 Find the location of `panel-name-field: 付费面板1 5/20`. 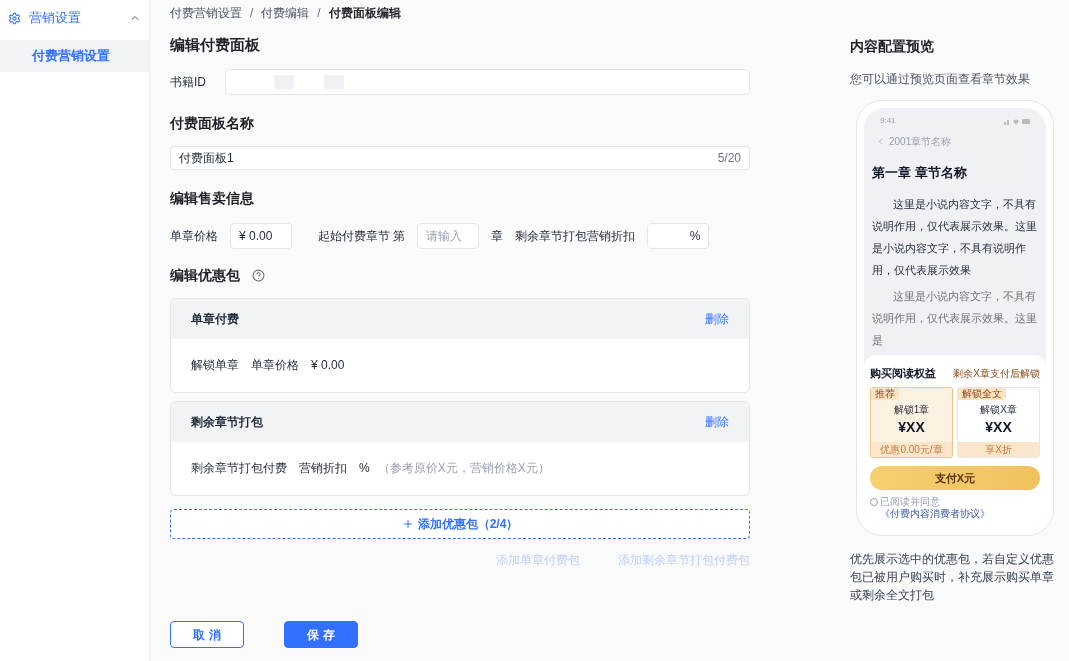

panel-name-field: 付费面板1 5/20 is located at coordinates (460, 157).